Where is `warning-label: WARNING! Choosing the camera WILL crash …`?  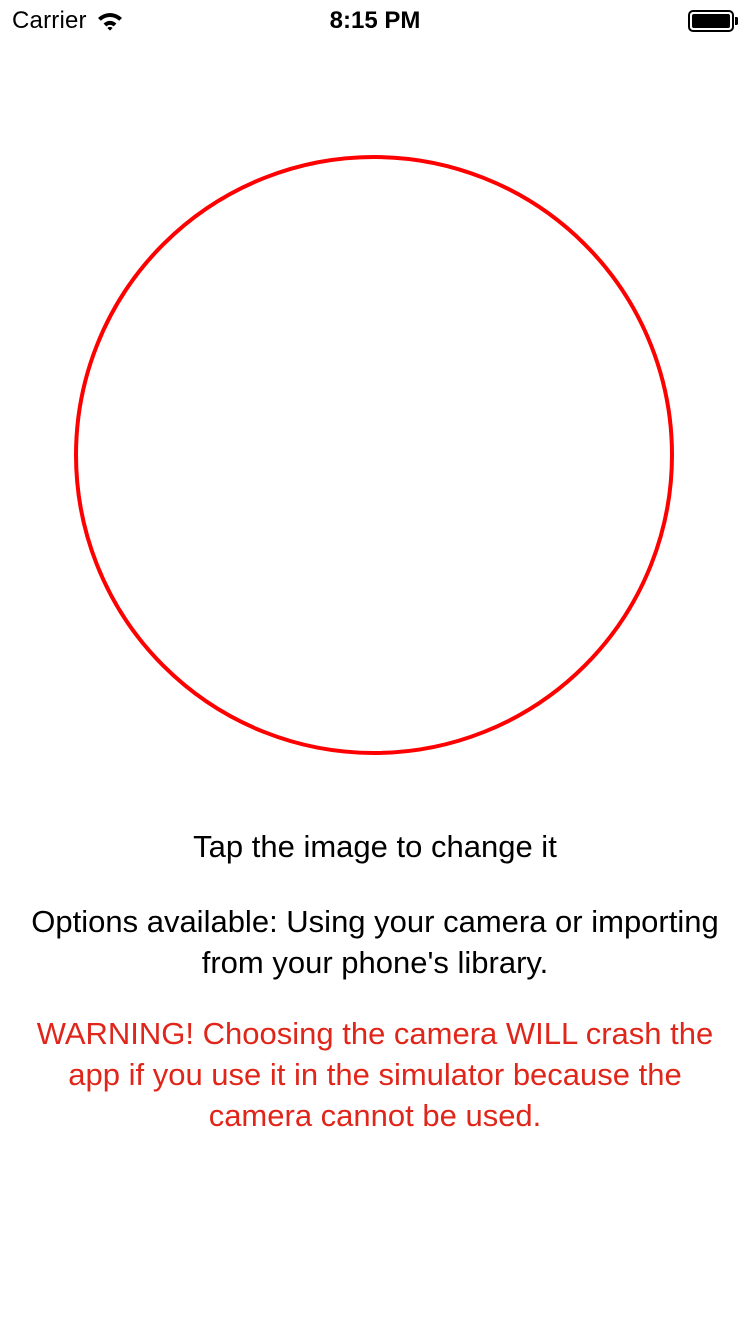 warning-label: WARNING! Choosing the camera WILL crash … is located at coordinates (375, 1074).